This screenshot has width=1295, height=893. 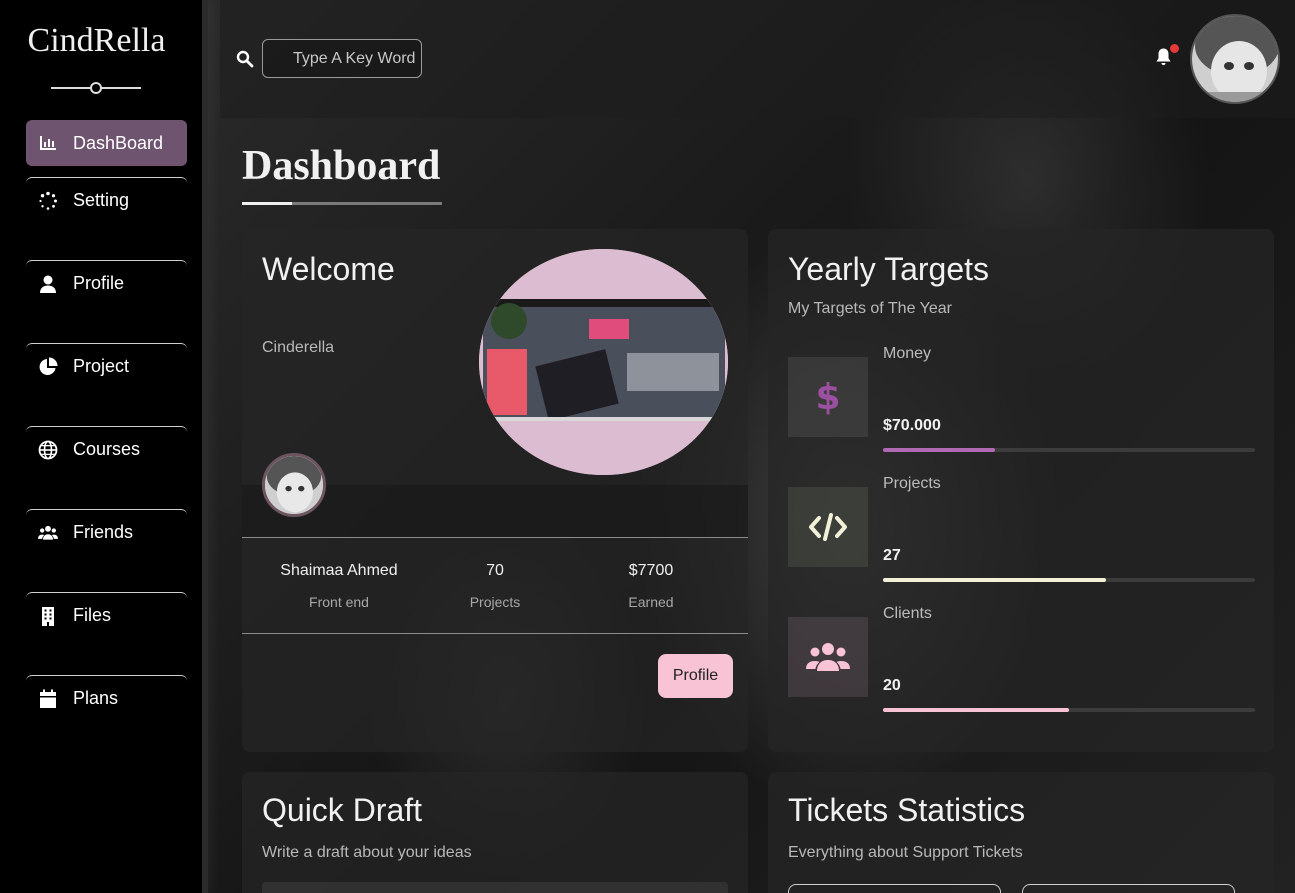 I want to click on stat-value: $7700, so click(x=651, y=570).